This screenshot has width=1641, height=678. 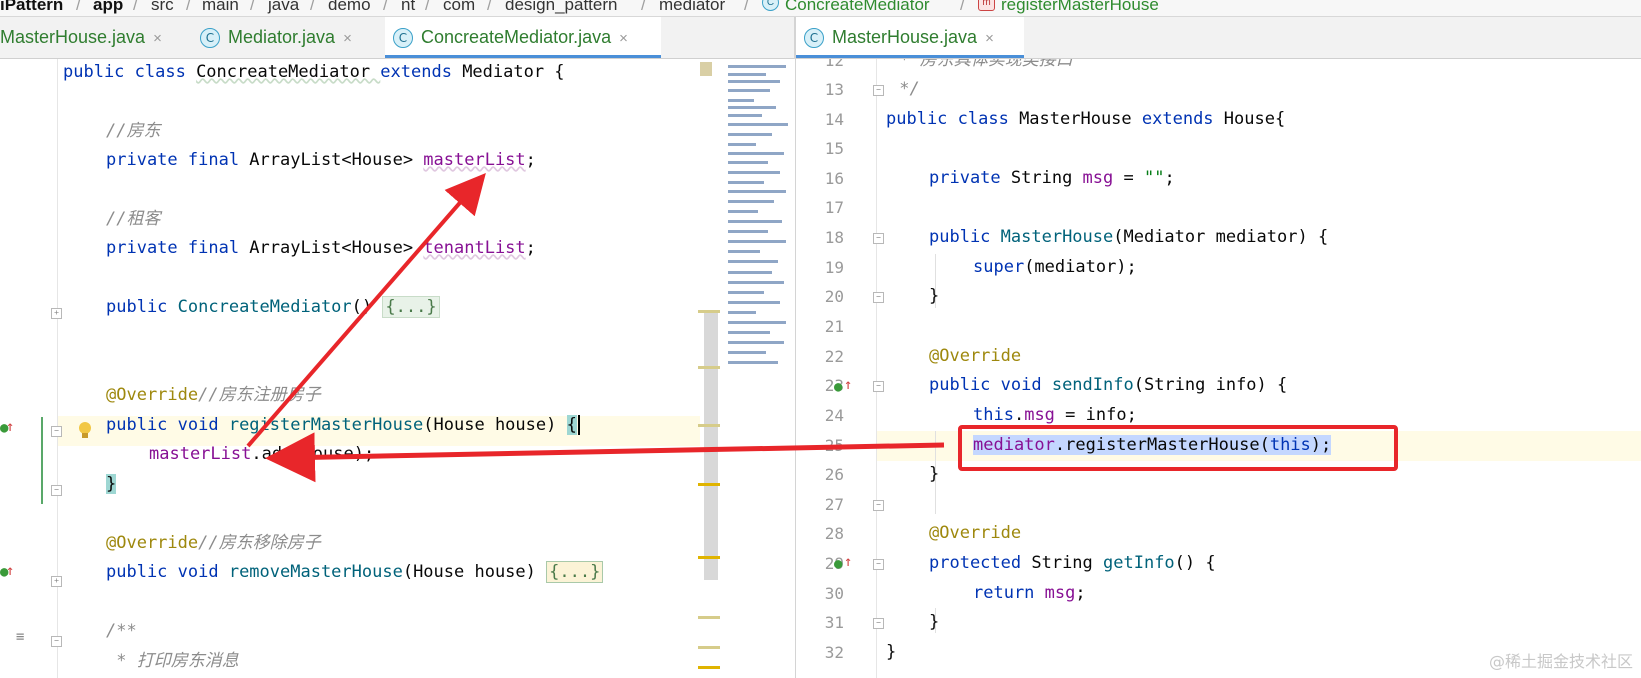 What do you see at coordinates (459, 6) in the screenshot?
I see `breadcrumb-com: com` at bounding box center [459, 6].